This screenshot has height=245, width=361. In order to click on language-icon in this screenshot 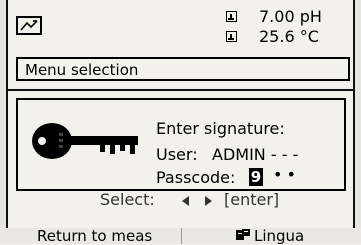, I will do `click(243, 235)`.